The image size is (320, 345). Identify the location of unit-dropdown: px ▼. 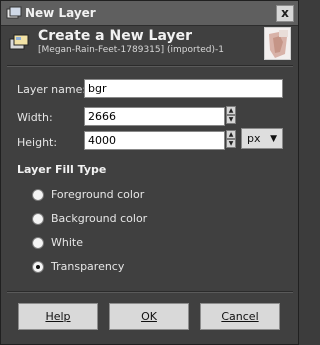
(262, 138).